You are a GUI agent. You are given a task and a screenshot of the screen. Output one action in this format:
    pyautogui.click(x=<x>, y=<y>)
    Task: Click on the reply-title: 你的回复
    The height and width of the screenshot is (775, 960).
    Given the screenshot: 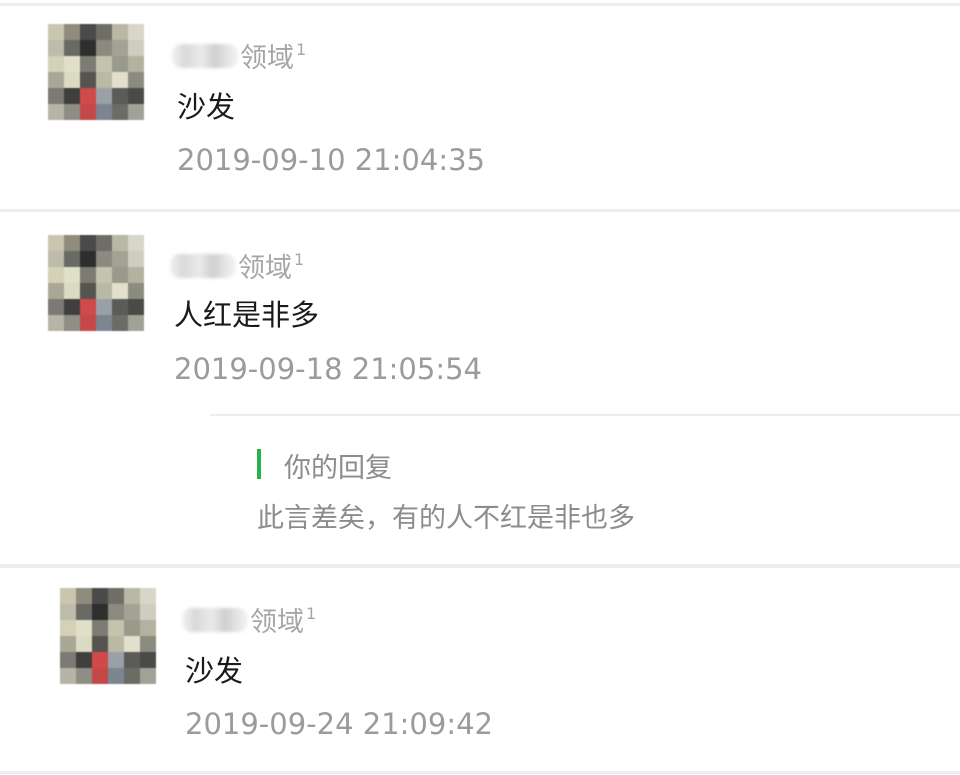 What is the action you would take?
    pyautogui.click(x=338, y=468)
    